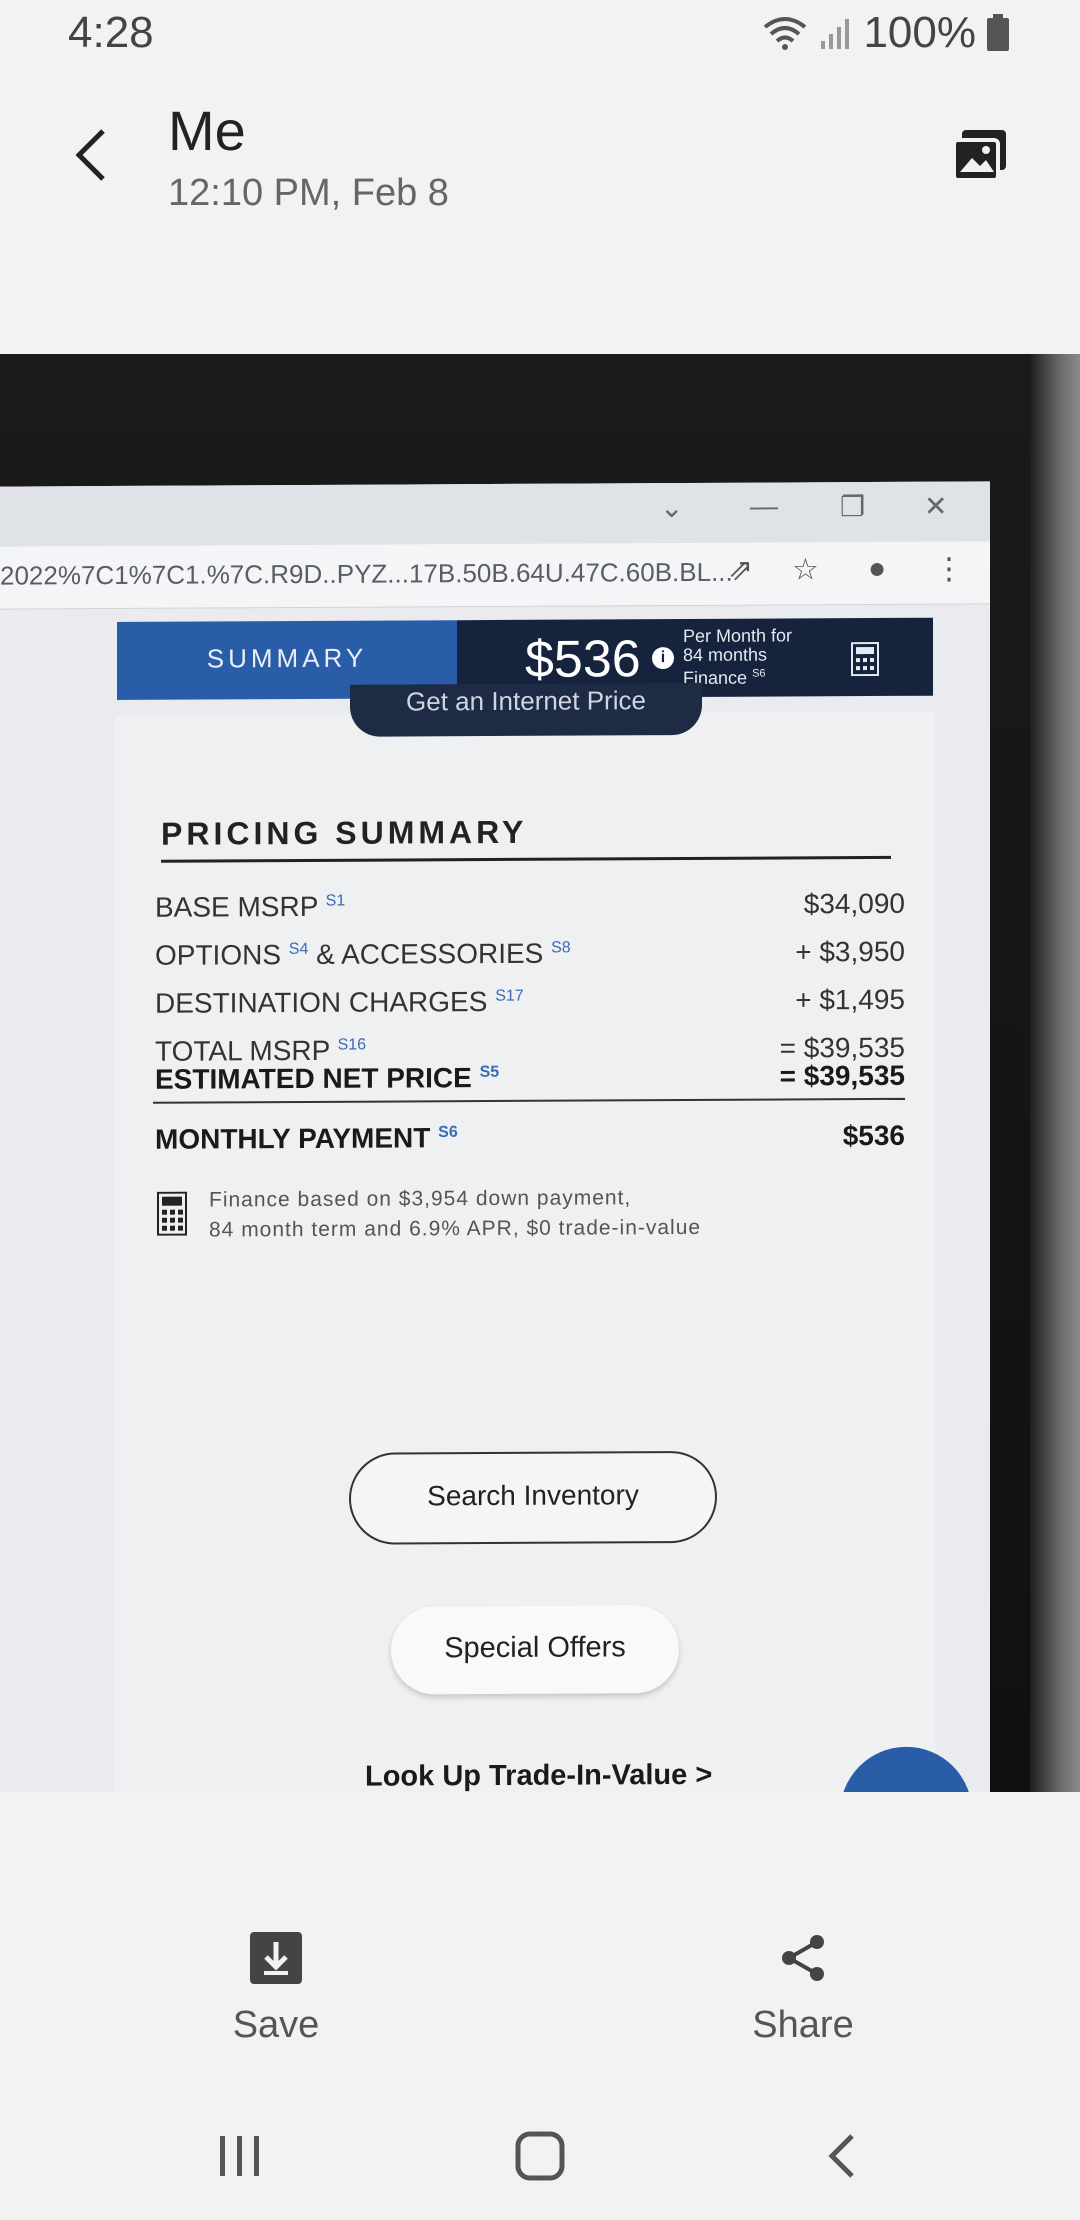  Describe the element at coordinates (949, 569) in the screenshot. I see `more-icon: ⋮` at that location.